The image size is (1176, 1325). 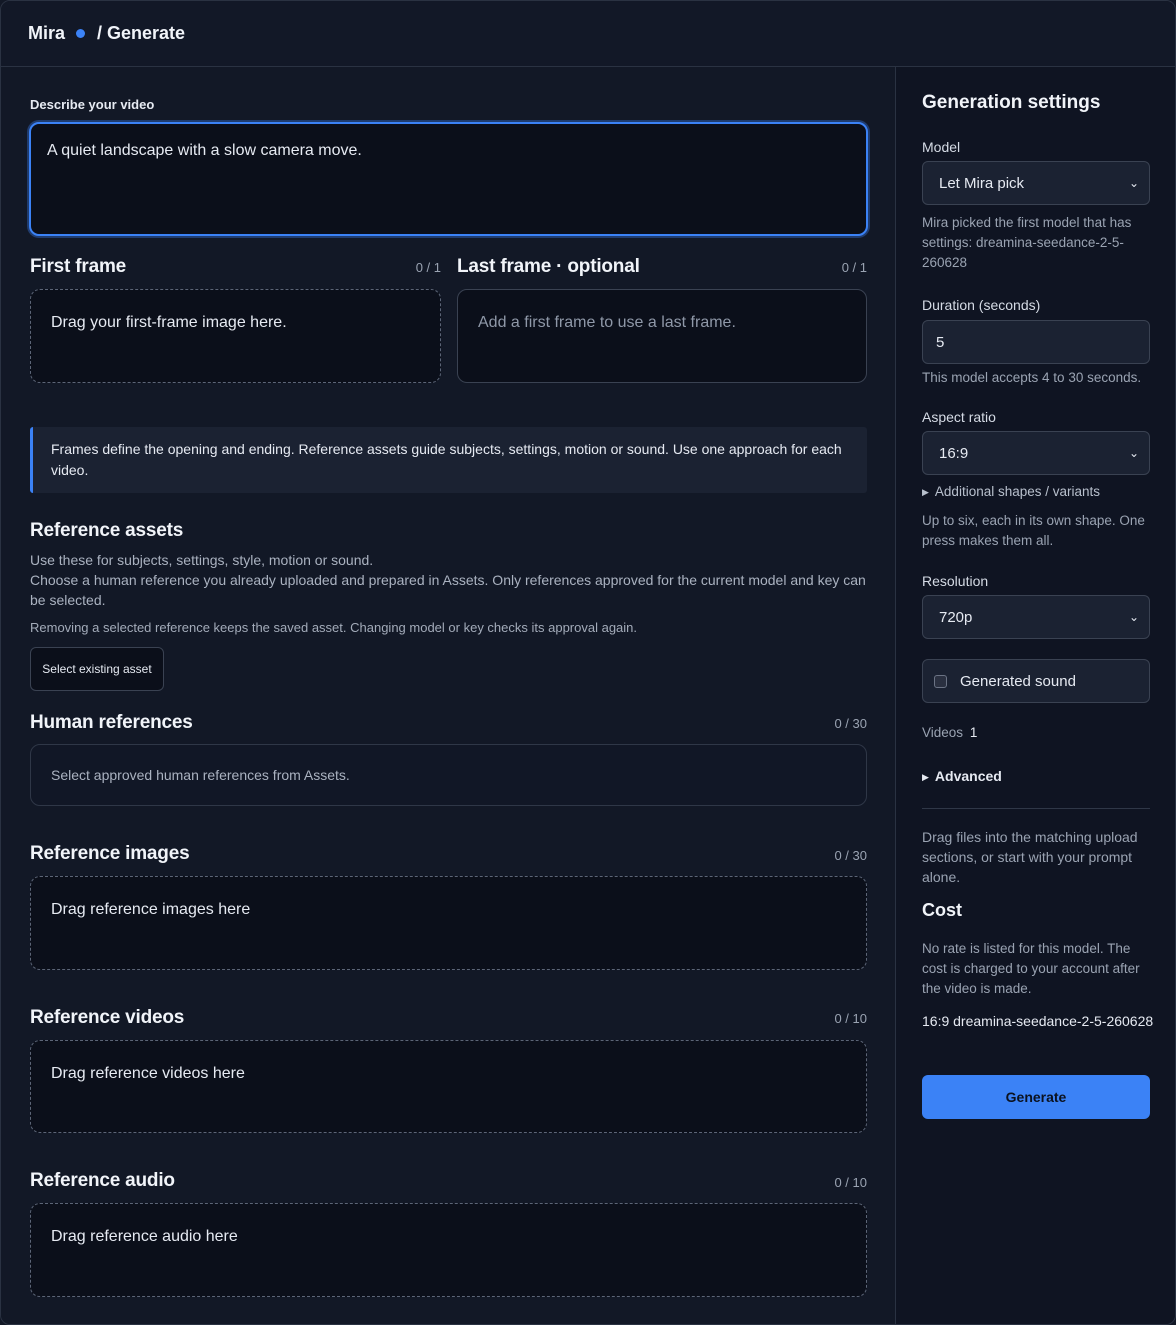 What do you see at coordinates (1011, 102) in the screenshot?
I see `settings-title: Generation settings` at bounding box center [1011, 102].